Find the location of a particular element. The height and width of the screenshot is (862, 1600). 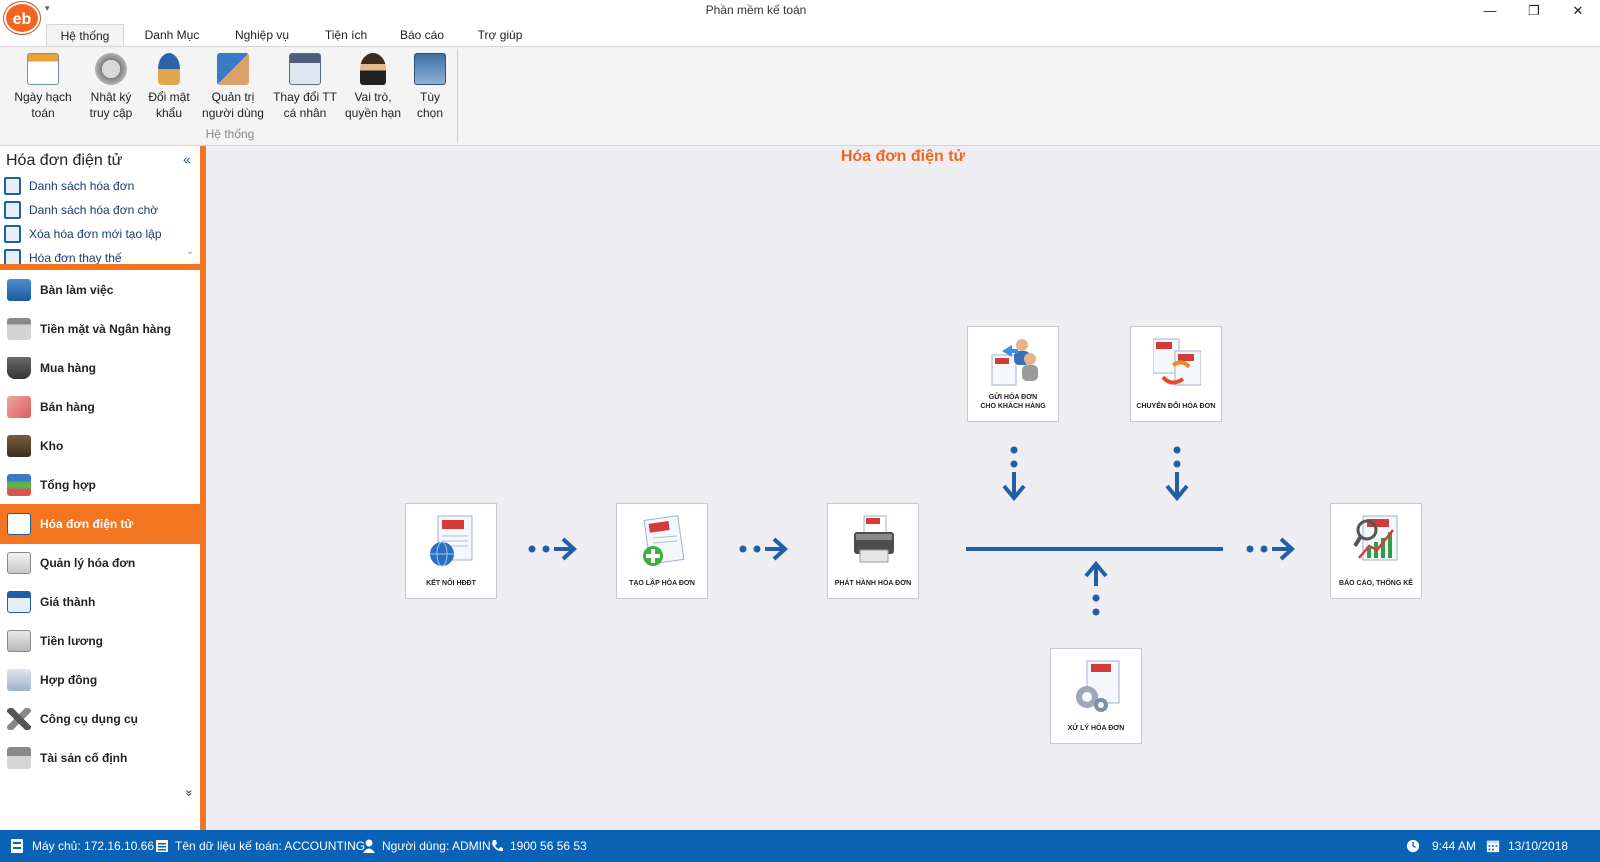

tile-xu-ly-hoa-don: XỬ LÝ HÓA ĐƠN is located at coordinates (1096, 696).